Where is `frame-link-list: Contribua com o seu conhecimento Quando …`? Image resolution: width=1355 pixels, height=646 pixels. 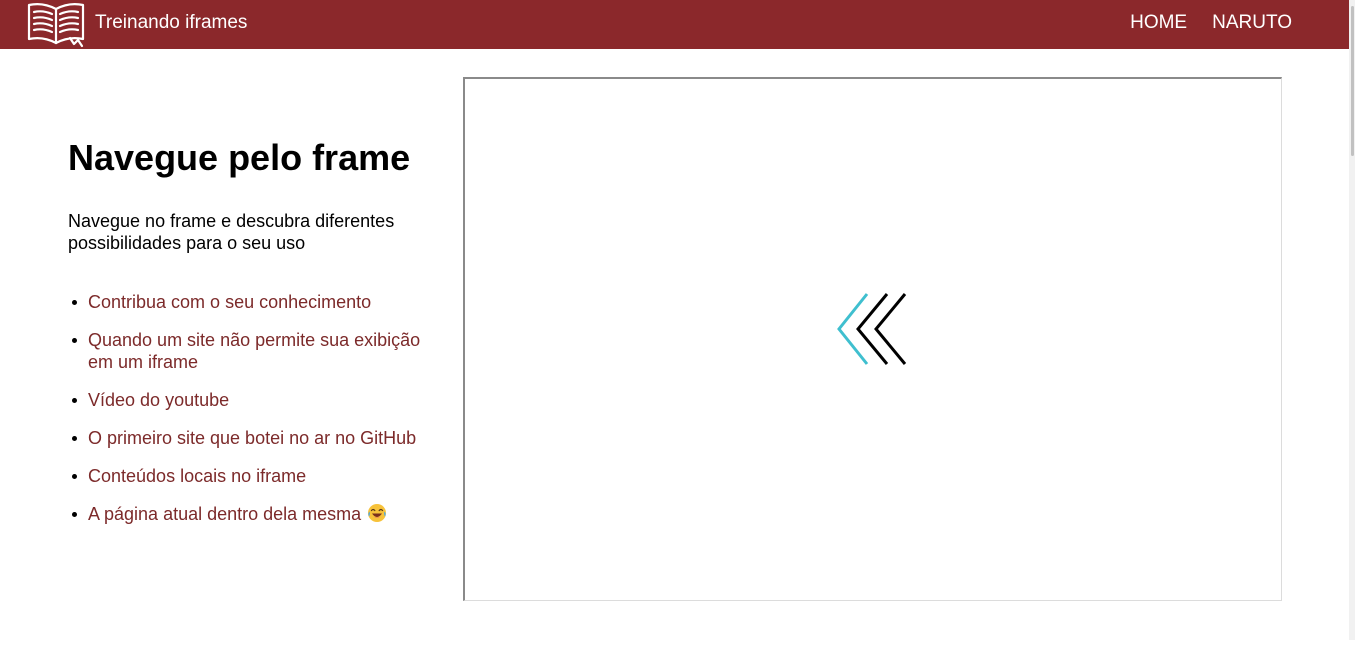
frame-link-list: Contribua com o seu conhecimento Quando … is located at coordinates (260, 416).